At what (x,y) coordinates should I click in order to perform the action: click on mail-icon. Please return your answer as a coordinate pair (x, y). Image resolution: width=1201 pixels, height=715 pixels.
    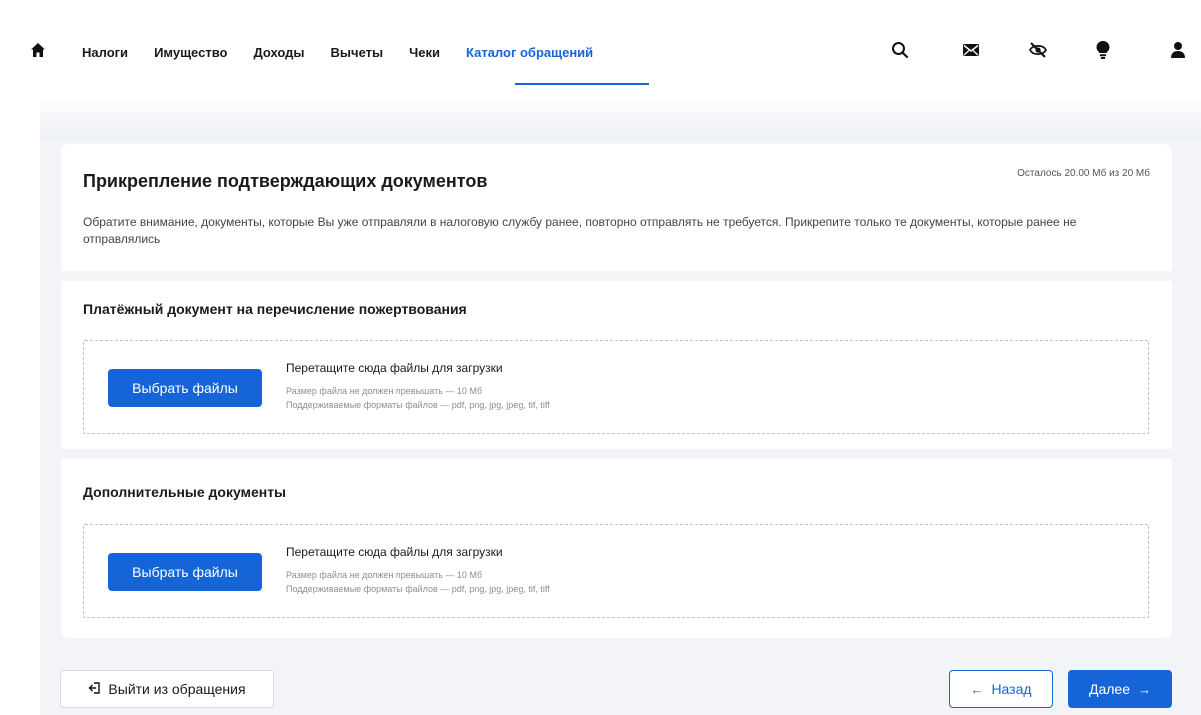
    Looking at the image, I should click on (971, 50).